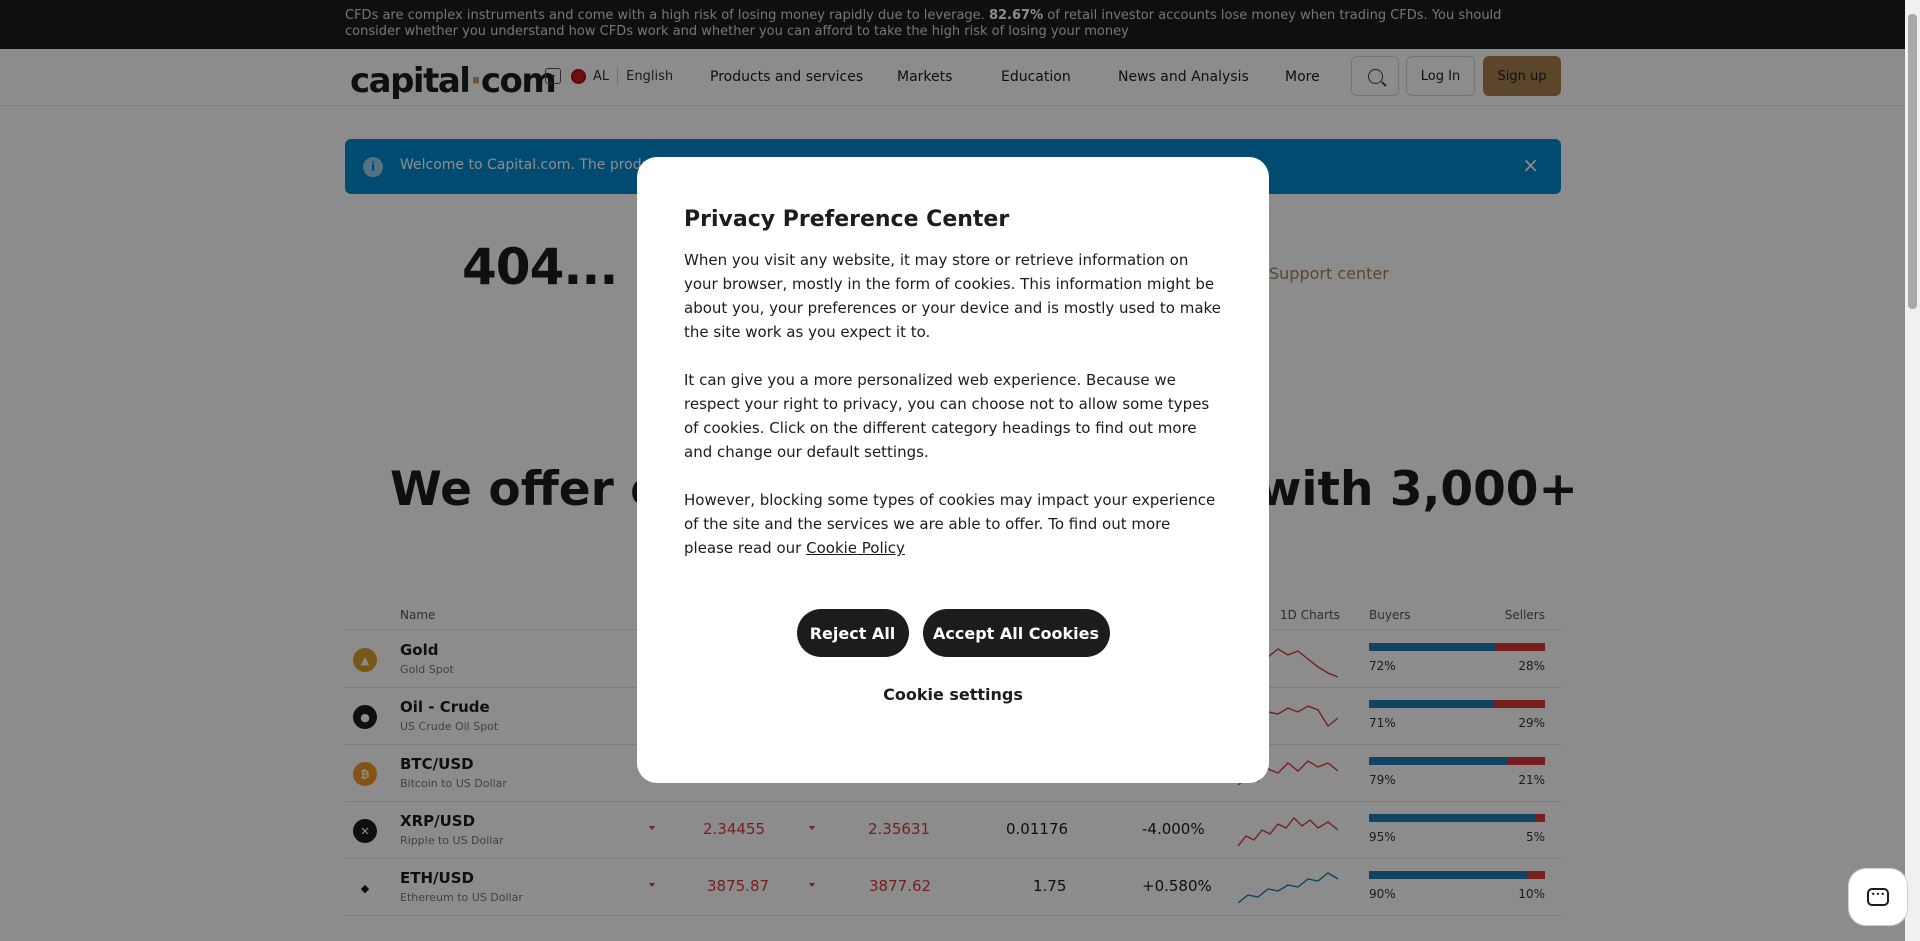 The height and width of the screenshot is (941, 1920). I want to click on dialog-actions: Reject All Accept All Cookies, so click(953, 633).